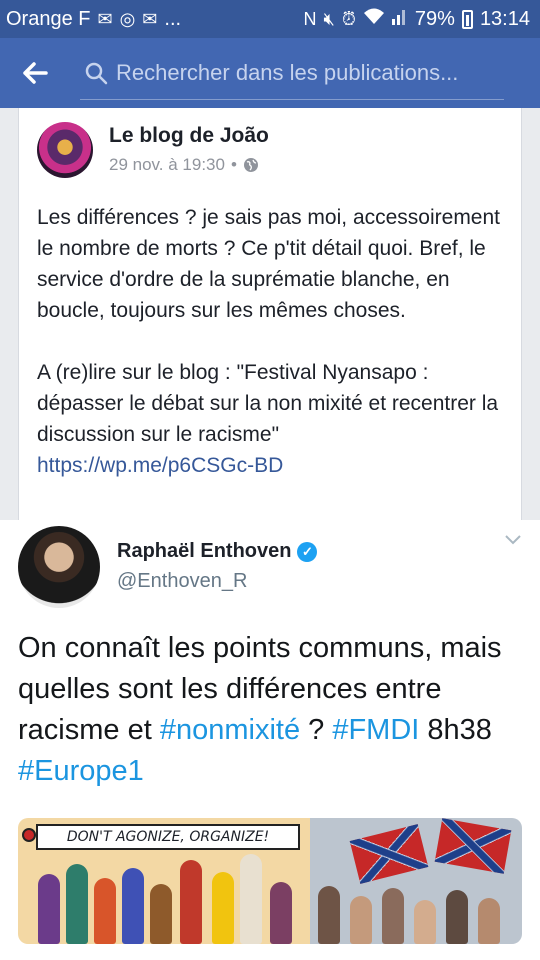 The width and height of the screenshot is (540, 960). What do you see at coordinates (399, 19) in the screenshot?
I see `signal-icon` at bounding box center [399, 19].